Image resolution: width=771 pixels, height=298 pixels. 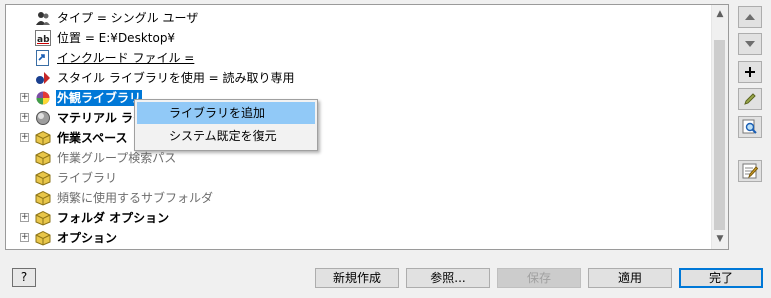 What do you see at coordinates (135, 198) in the screenshot?
I see `row-label: 頻繁に使用するサブフォルダ` at bounding box center [135, 198].